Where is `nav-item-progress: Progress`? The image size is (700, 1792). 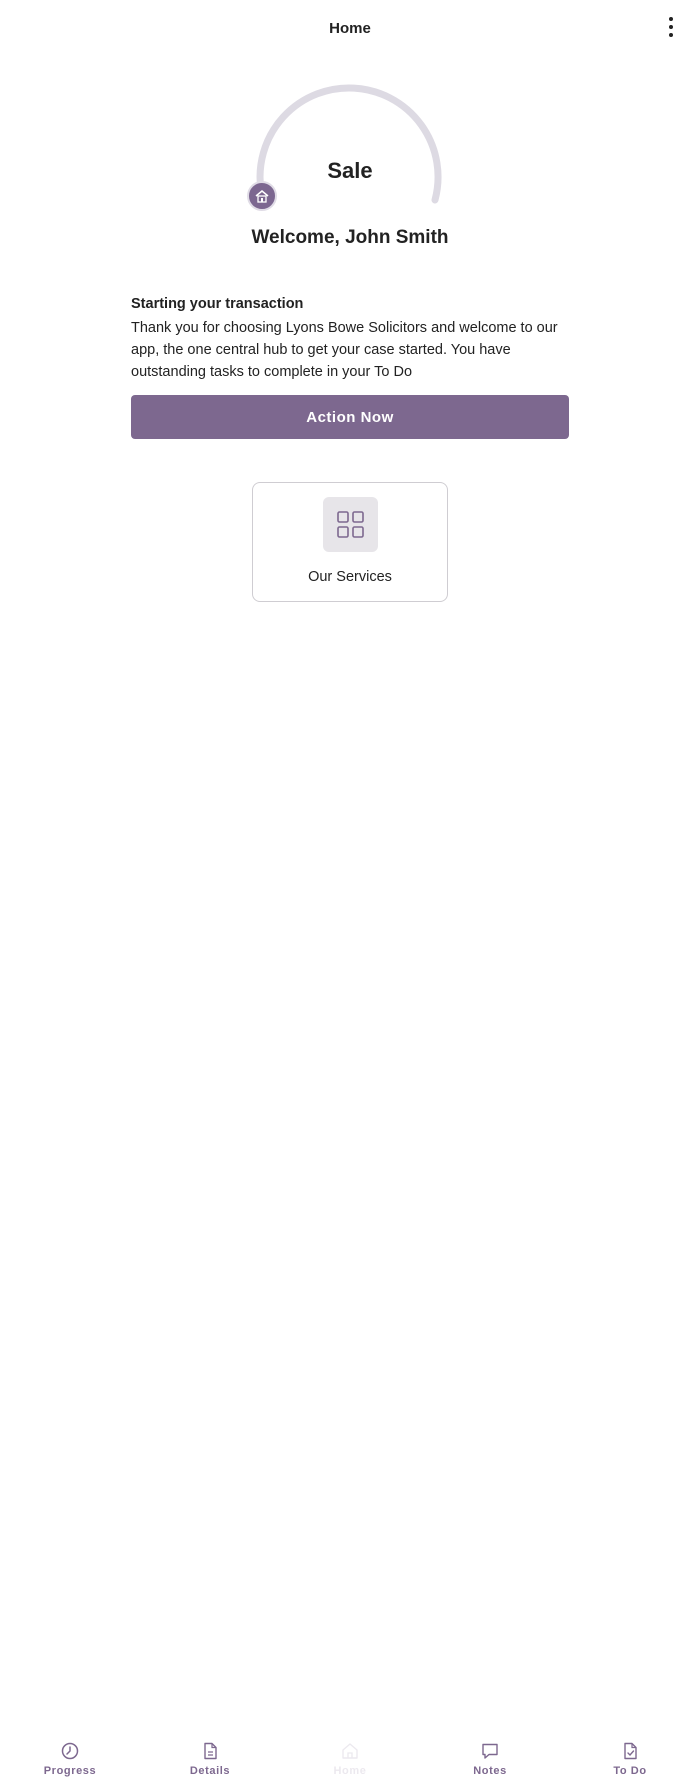
nav-item-progress: Progress is located at coordinates (70, 1767).